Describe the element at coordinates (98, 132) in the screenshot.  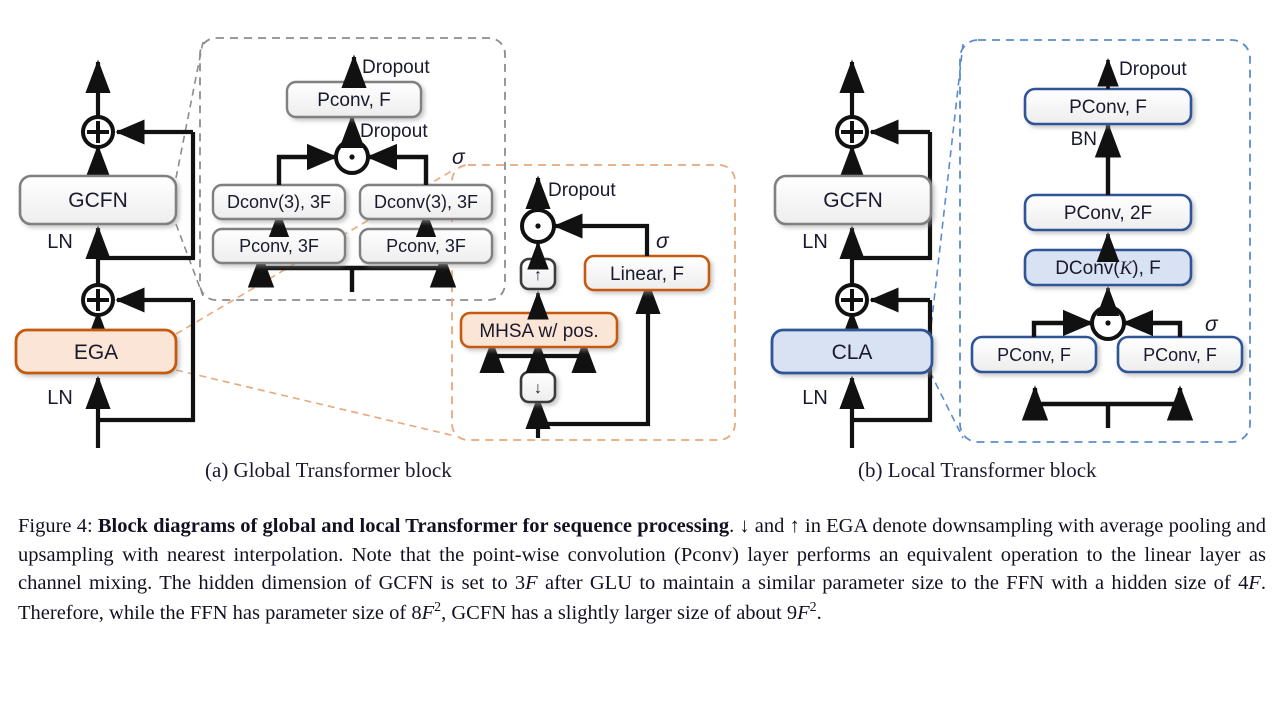
I see `add-node-top` at that location.